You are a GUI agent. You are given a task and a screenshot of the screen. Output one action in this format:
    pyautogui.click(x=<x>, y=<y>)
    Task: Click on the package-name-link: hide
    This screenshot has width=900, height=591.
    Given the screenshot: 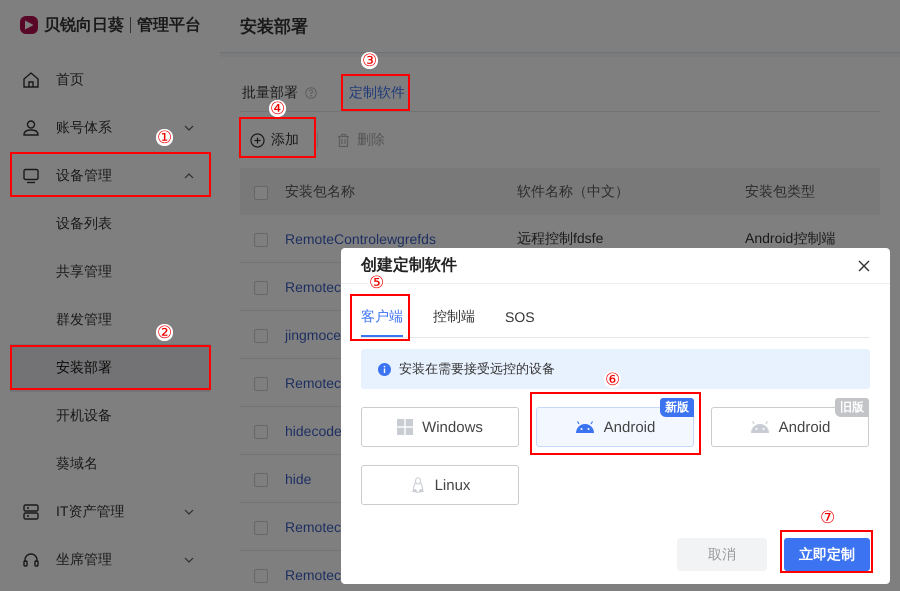 What is the action you would take?
    pyautogui.click(x=298, y=478)
    